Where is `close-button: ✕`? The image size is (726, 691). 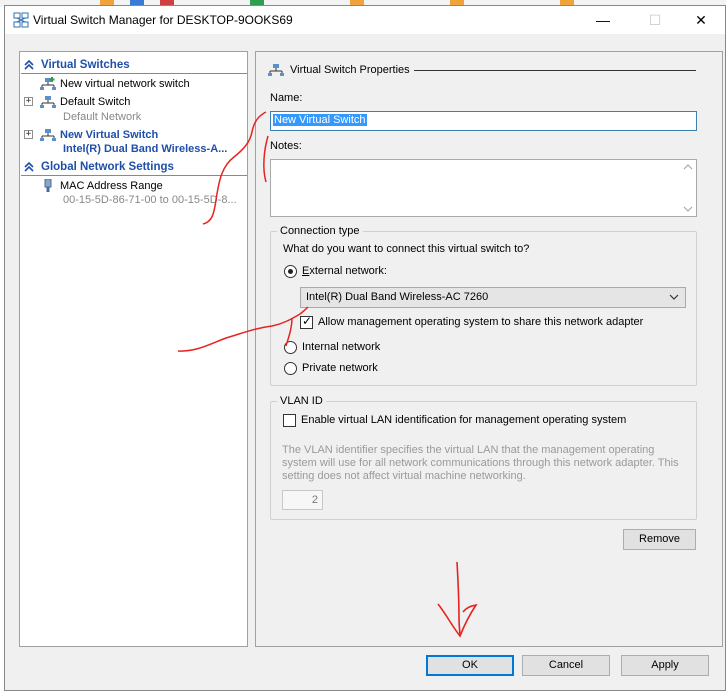 close-button: ✕ is located at coordinates (701, 20).